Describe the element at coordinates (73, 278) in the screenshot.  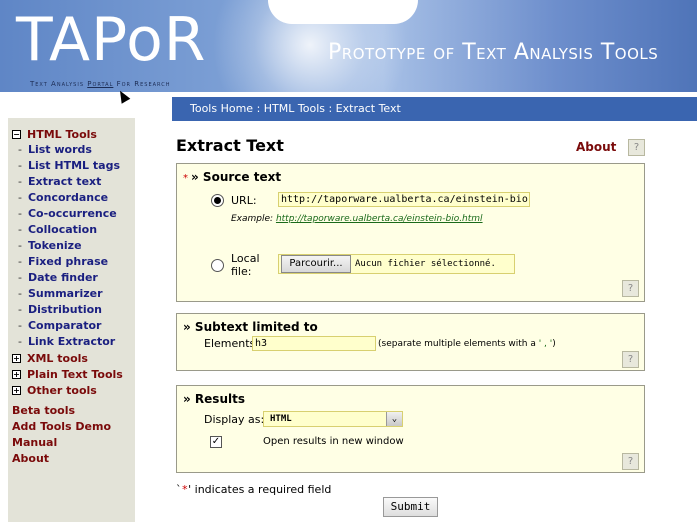
I see `sidebar-item-date-finder: - Date finder` at that location.